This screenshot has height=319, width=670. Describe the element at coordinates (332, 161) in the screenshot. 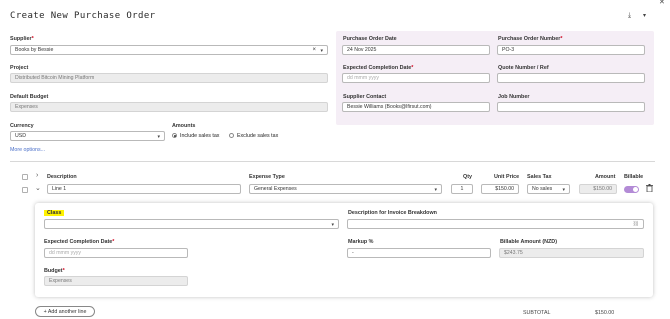

I see `divider` at that location.